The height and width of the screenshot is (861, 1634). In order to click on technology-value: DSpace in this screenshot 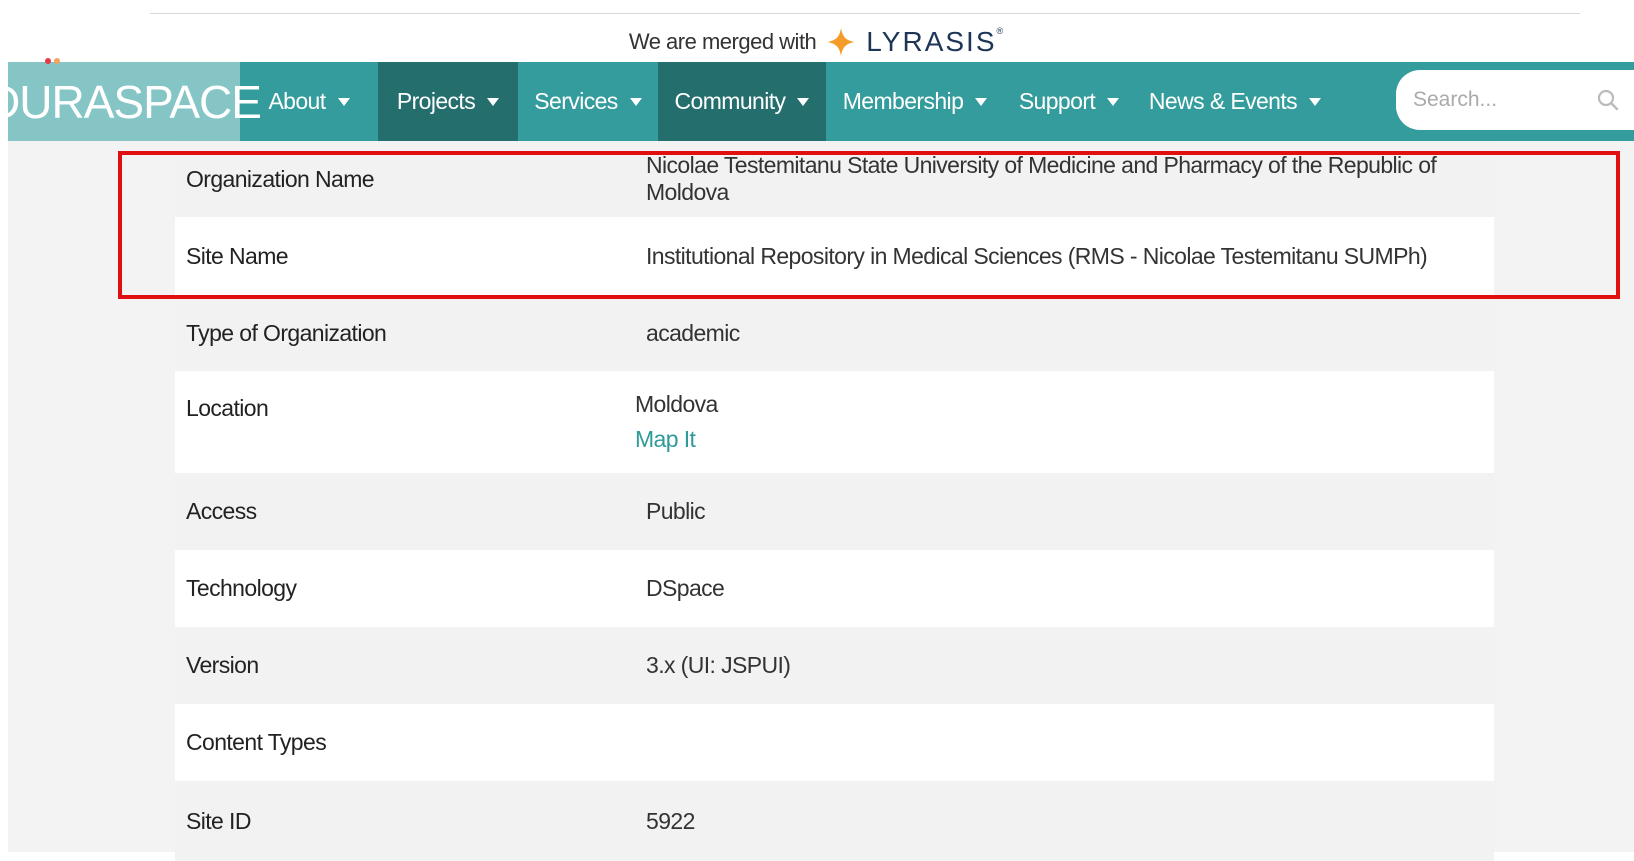, I will do `click(685, 588)`.